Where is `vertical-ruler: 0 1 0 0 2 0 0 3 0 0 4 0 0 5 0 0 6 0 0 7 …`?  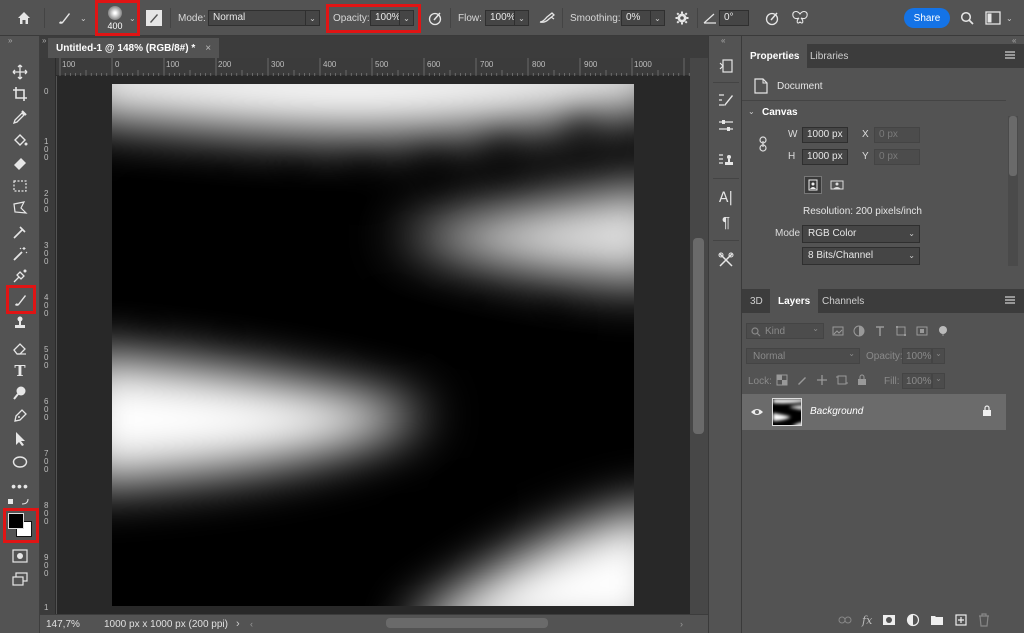
vertical-ruler: 0 1 0 0 2 0 0 3 0 0 4 0 0 5 0 0 6 0 0 7 … is located at coordinates (48, 336).